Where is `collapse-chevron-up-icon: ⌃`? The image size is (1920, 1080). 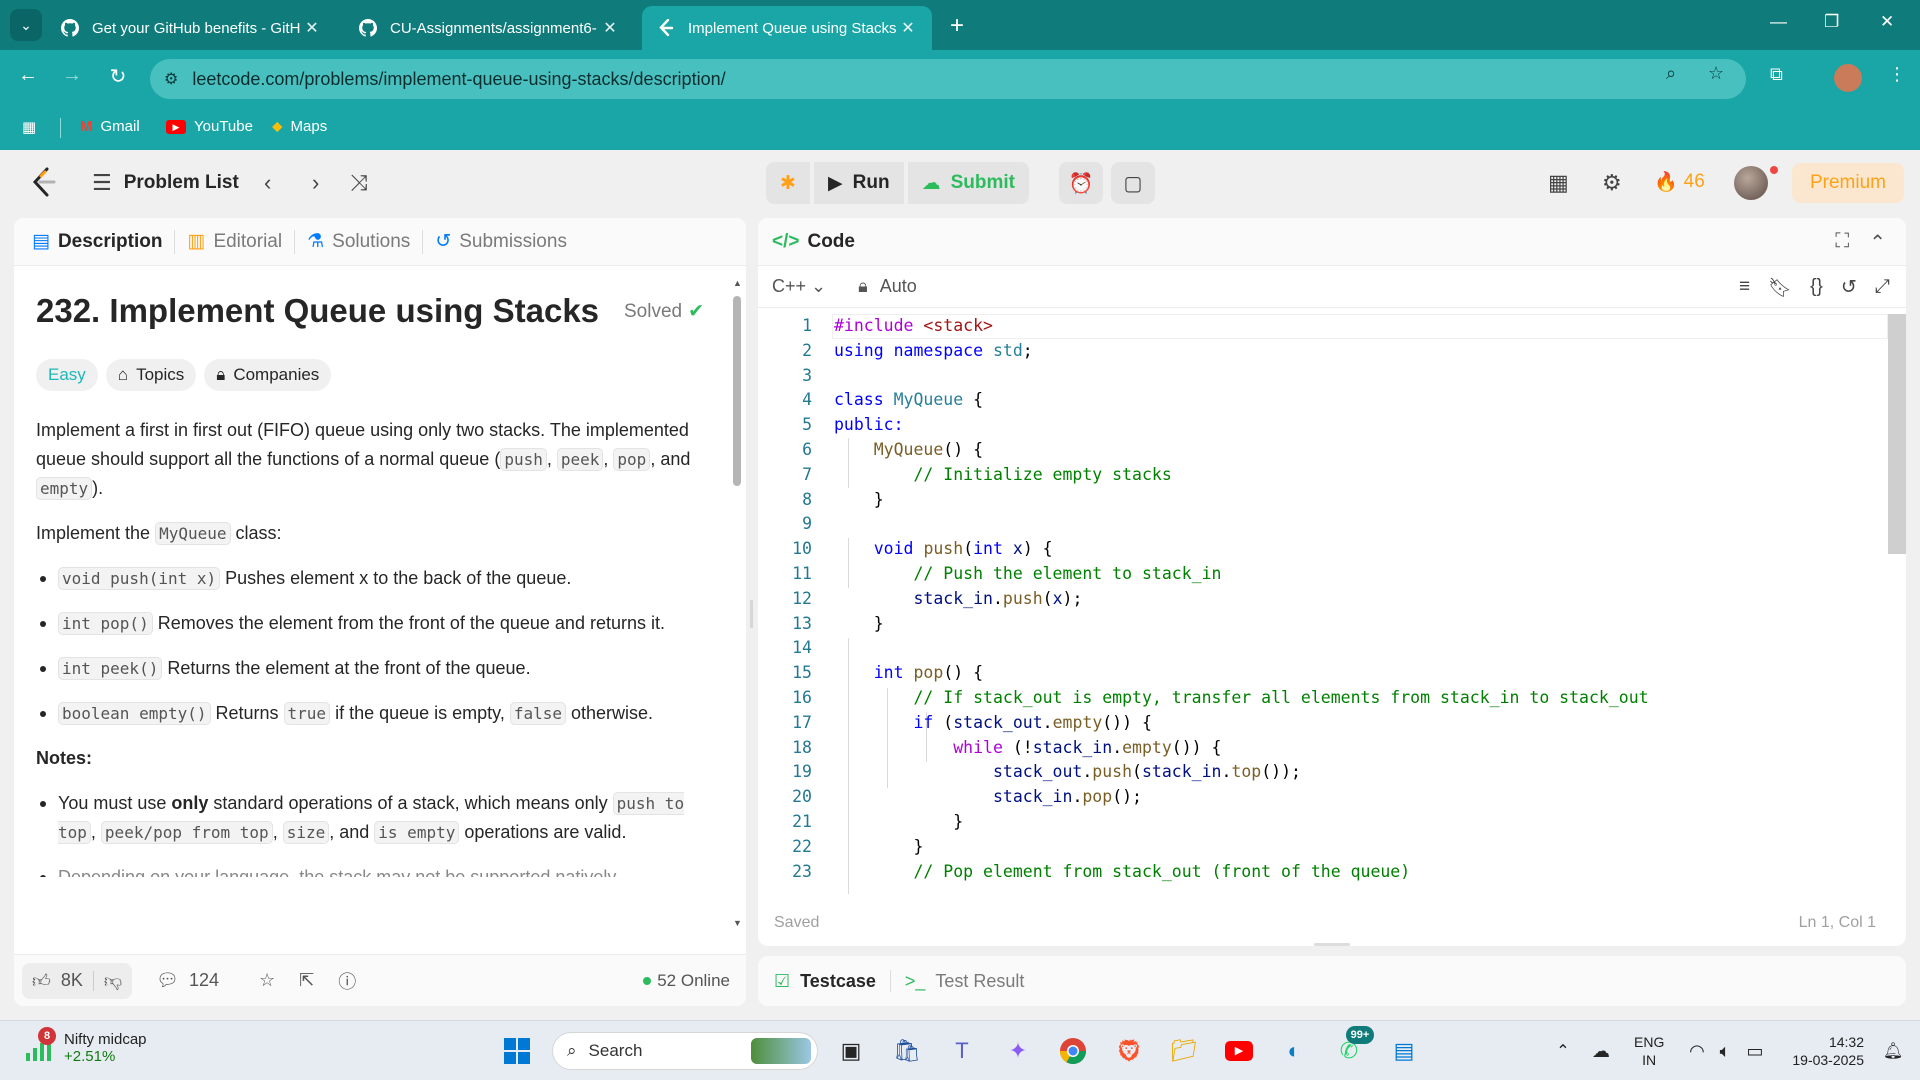 collapse-chevron-up-icon: ⌃ is located at coordinates (1877, 242).